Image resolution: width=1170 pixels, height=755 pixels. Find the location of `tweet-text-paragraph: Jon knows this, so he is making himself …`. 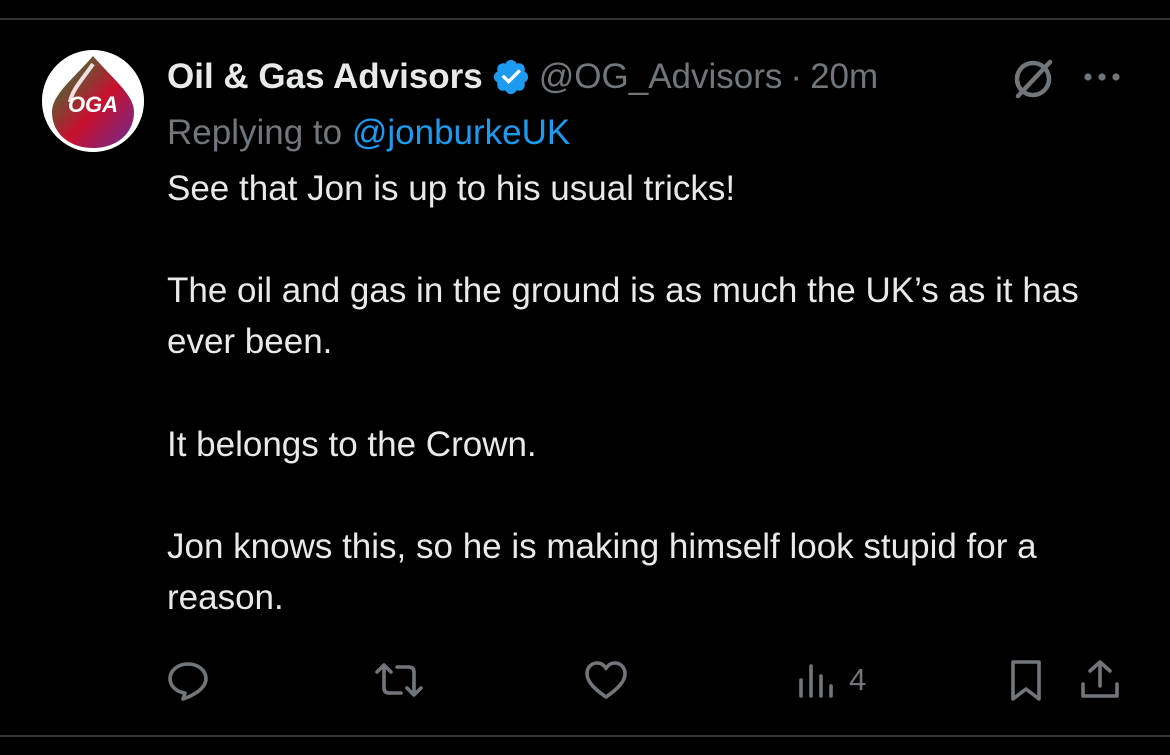

tweet-text-paragraph: Jon knows this, so he is making himself … is located at coordinates (602, 572).